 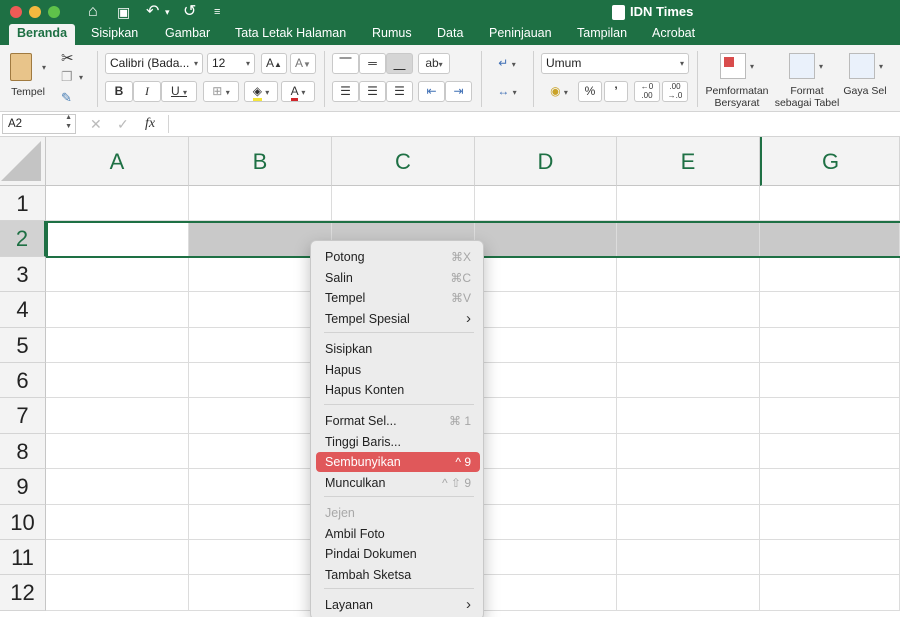 What do you see at coordinates (67, 58) in the screenshot?
I see `cut-icon: ✂` at bounding box center [67, 58].